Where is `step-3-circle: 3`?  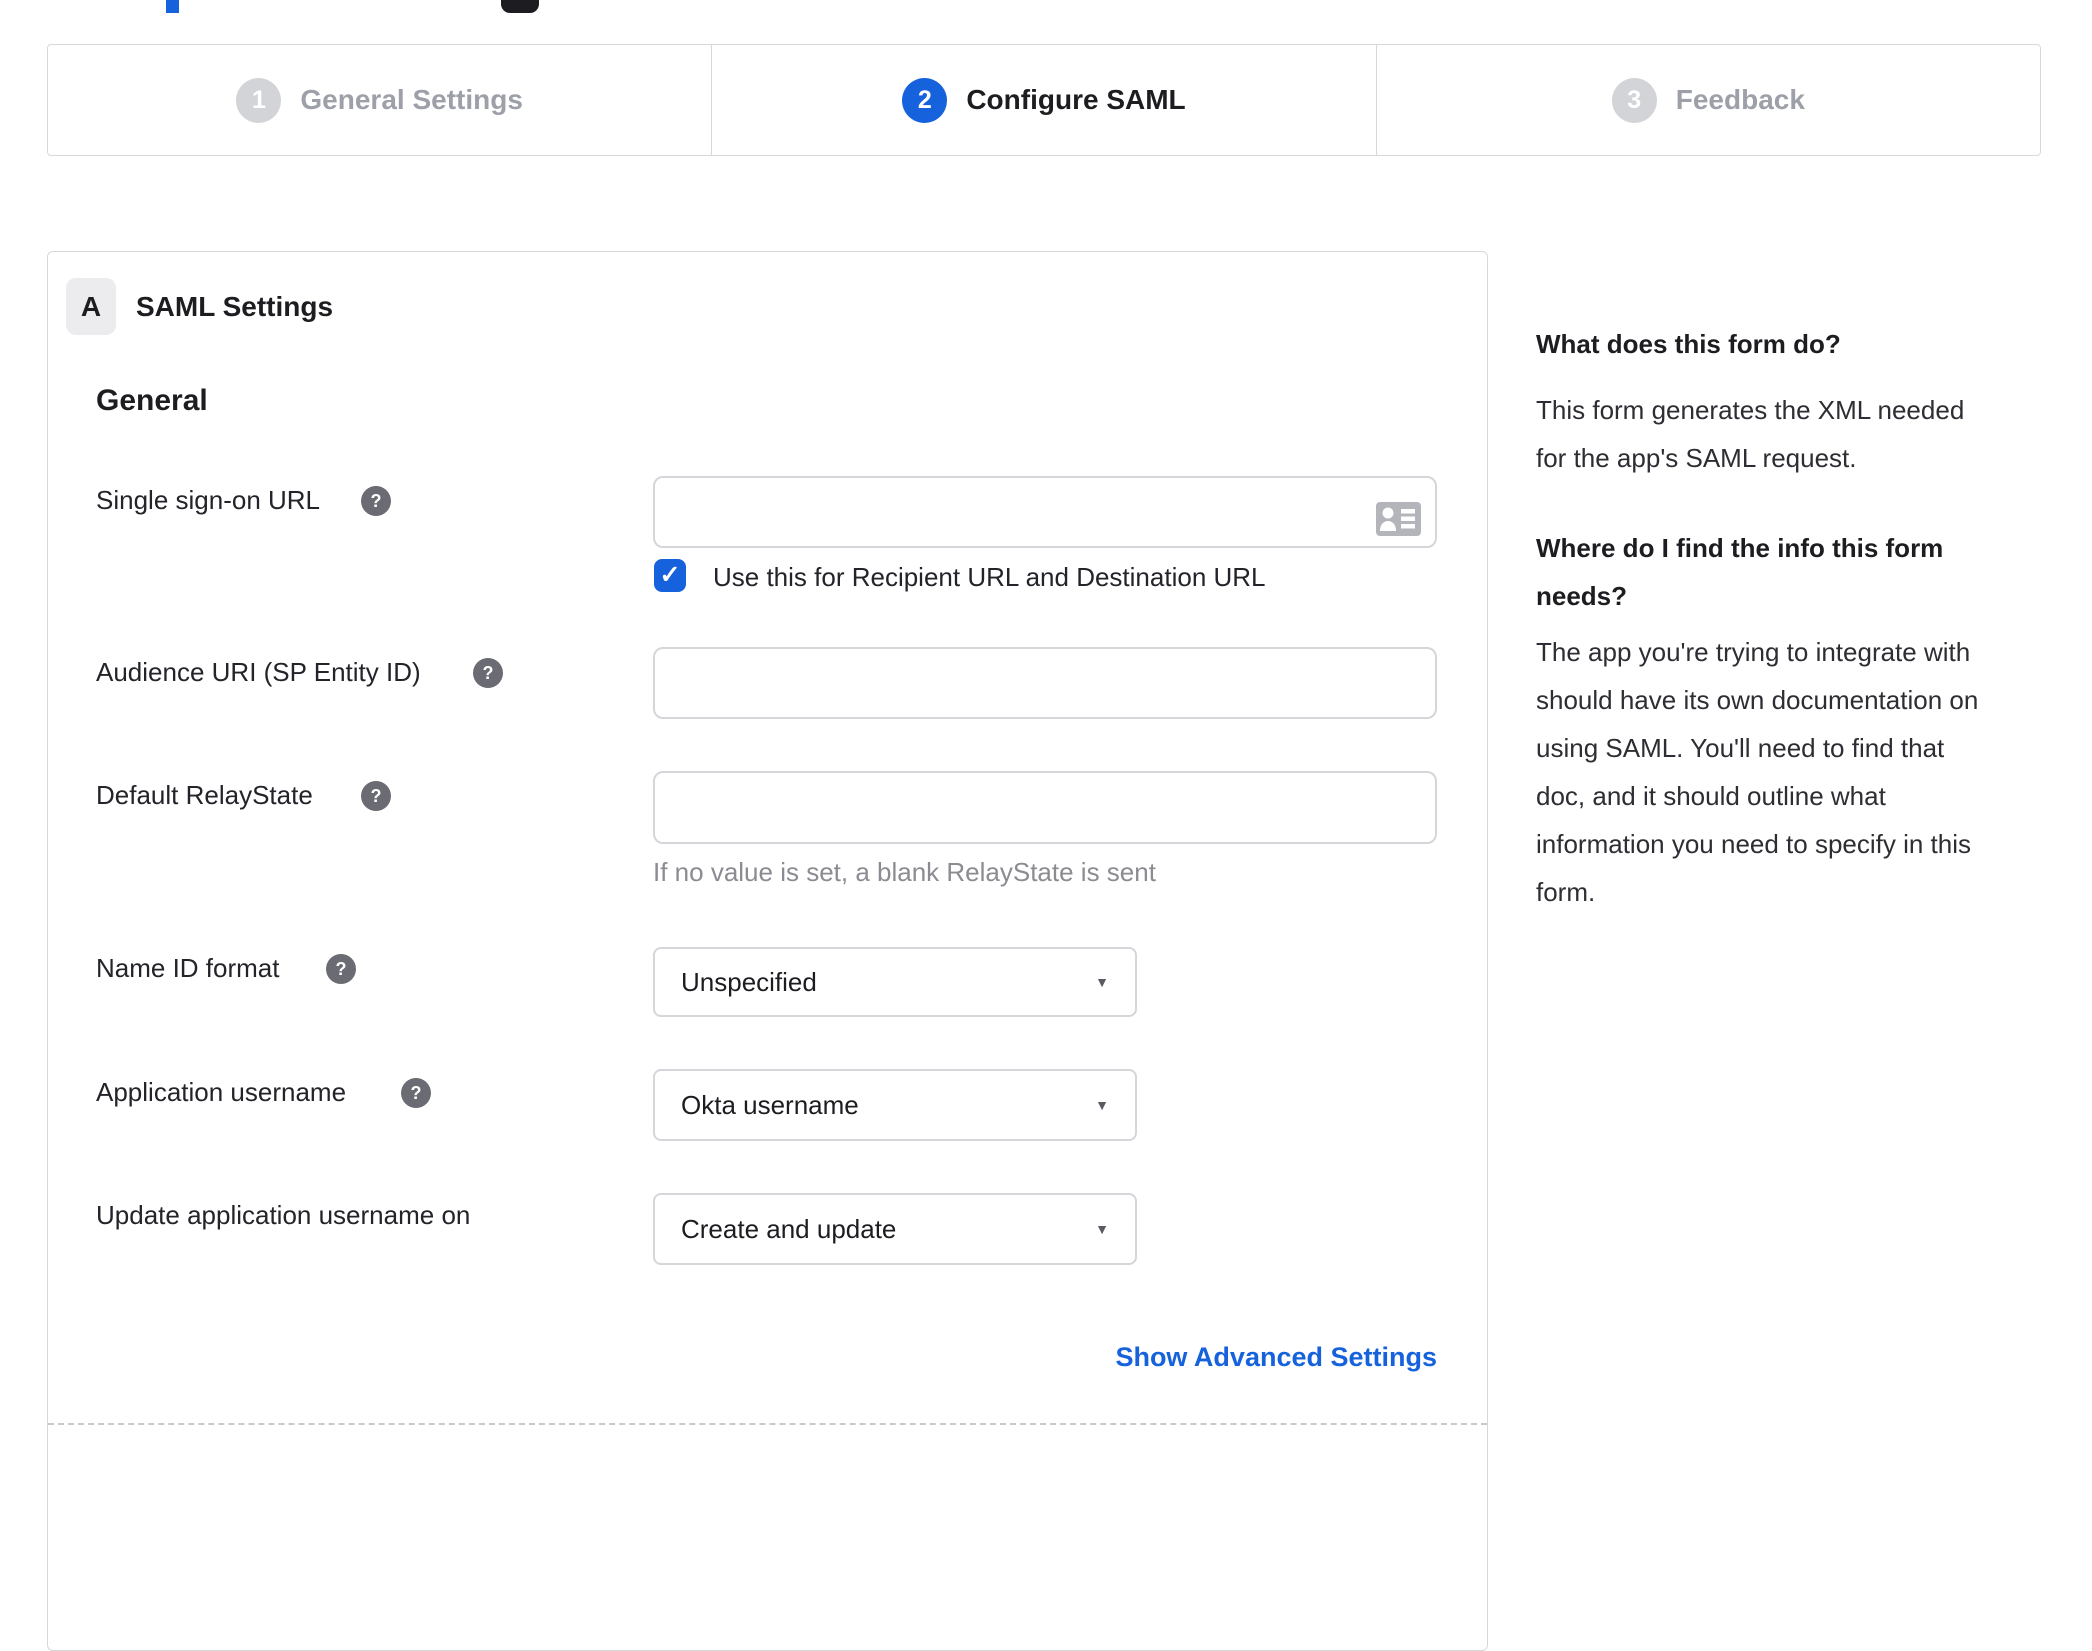
step-3-circle: 3 is located at coordinates (1634, 100).